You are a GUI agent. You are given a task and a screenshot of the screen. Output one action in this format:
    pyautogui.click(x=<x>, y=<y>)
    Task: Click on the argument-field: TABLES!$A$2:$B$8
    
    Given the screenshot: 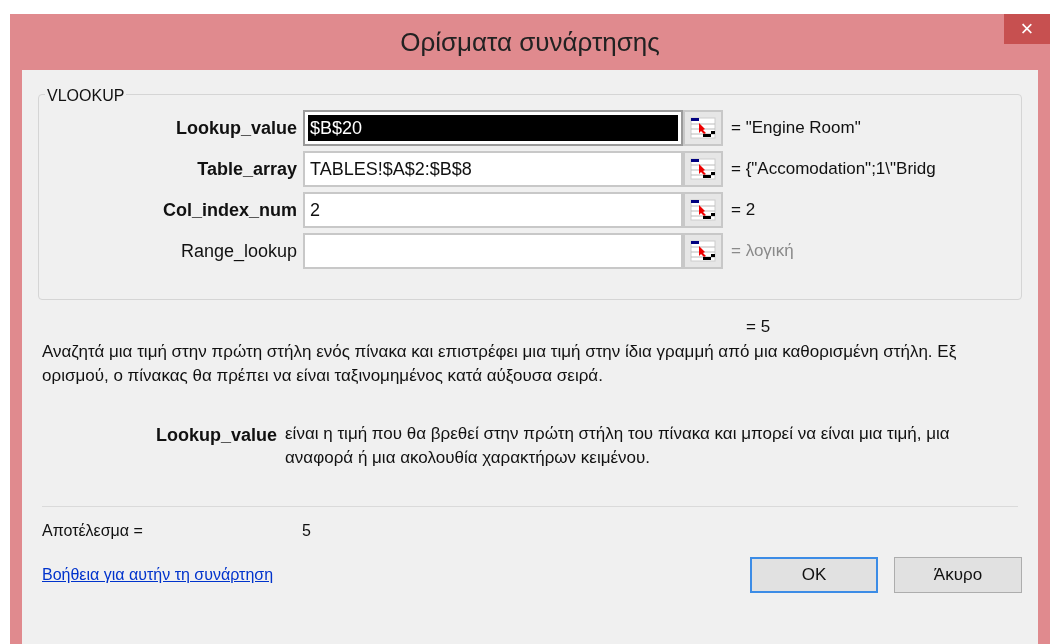 What is the action you would take?
    pyautogui.click(x=493, y=169)
    